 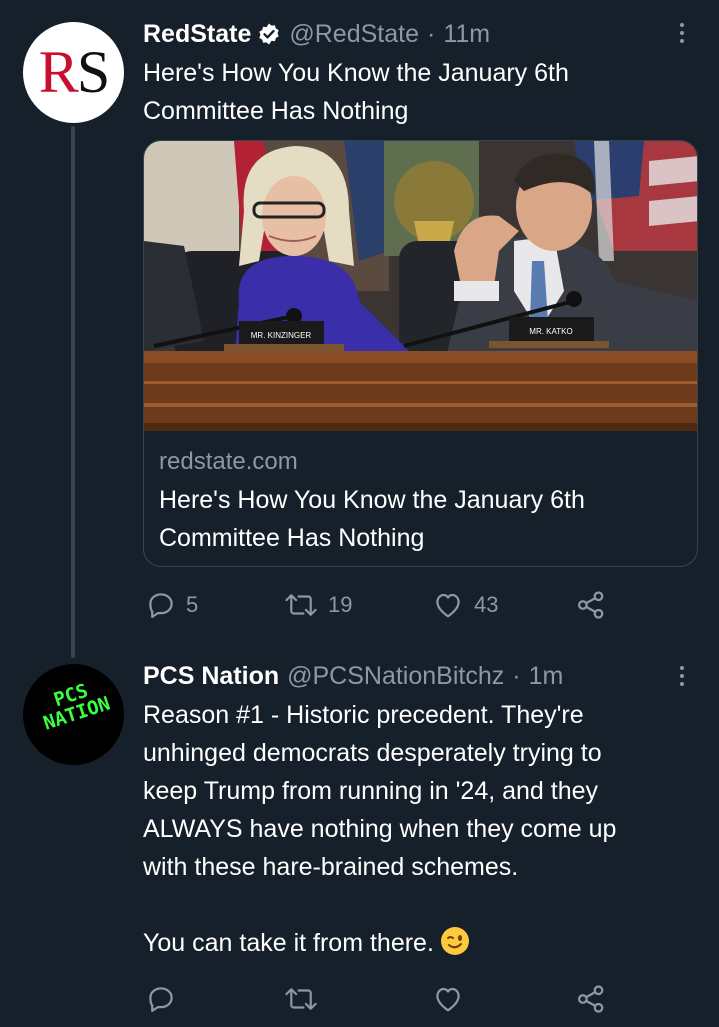 I want to click on handle: @RedState, so click(x=354, y=34).